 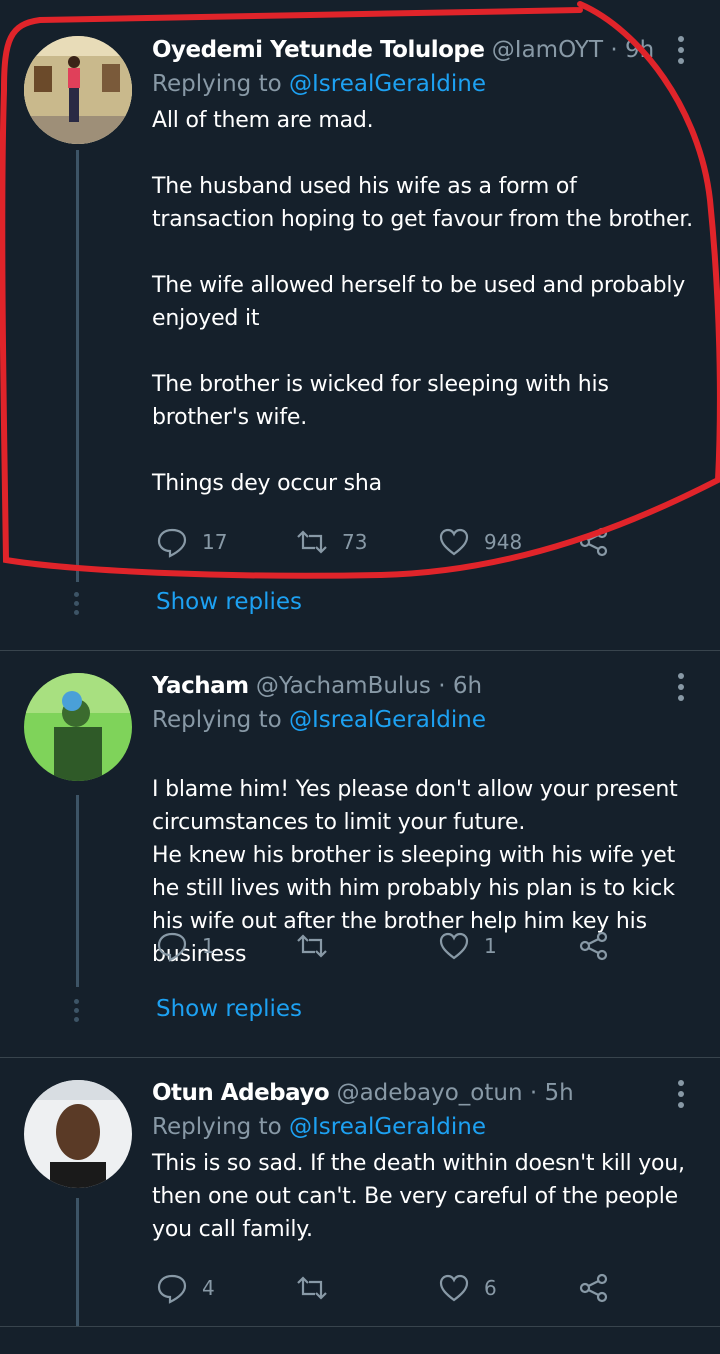 I want to click on like-button: 948, so click(x=480, y=542).